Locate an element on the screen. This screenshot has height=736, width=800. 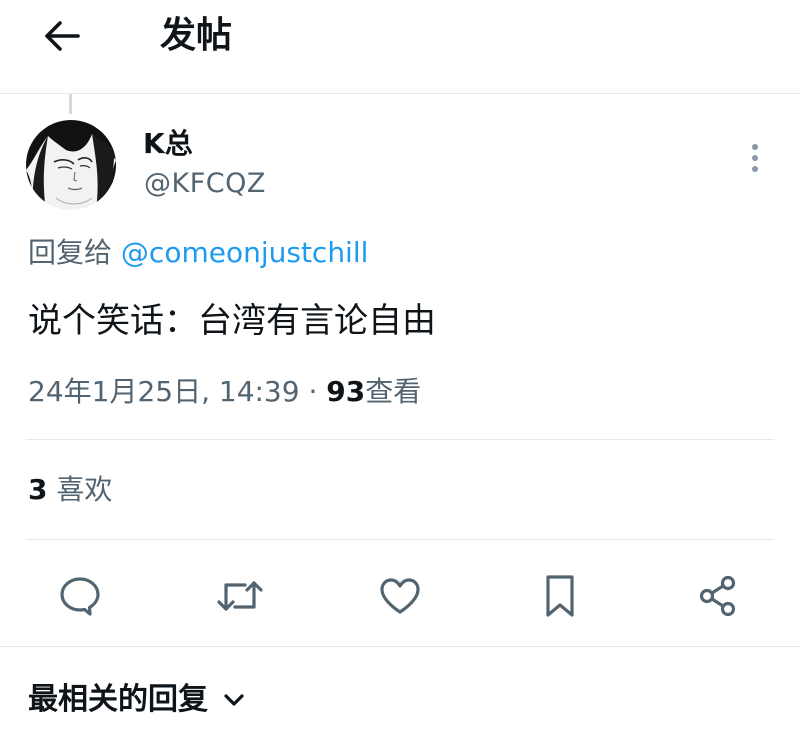
heart-icon is located at coordinates (400, 596).